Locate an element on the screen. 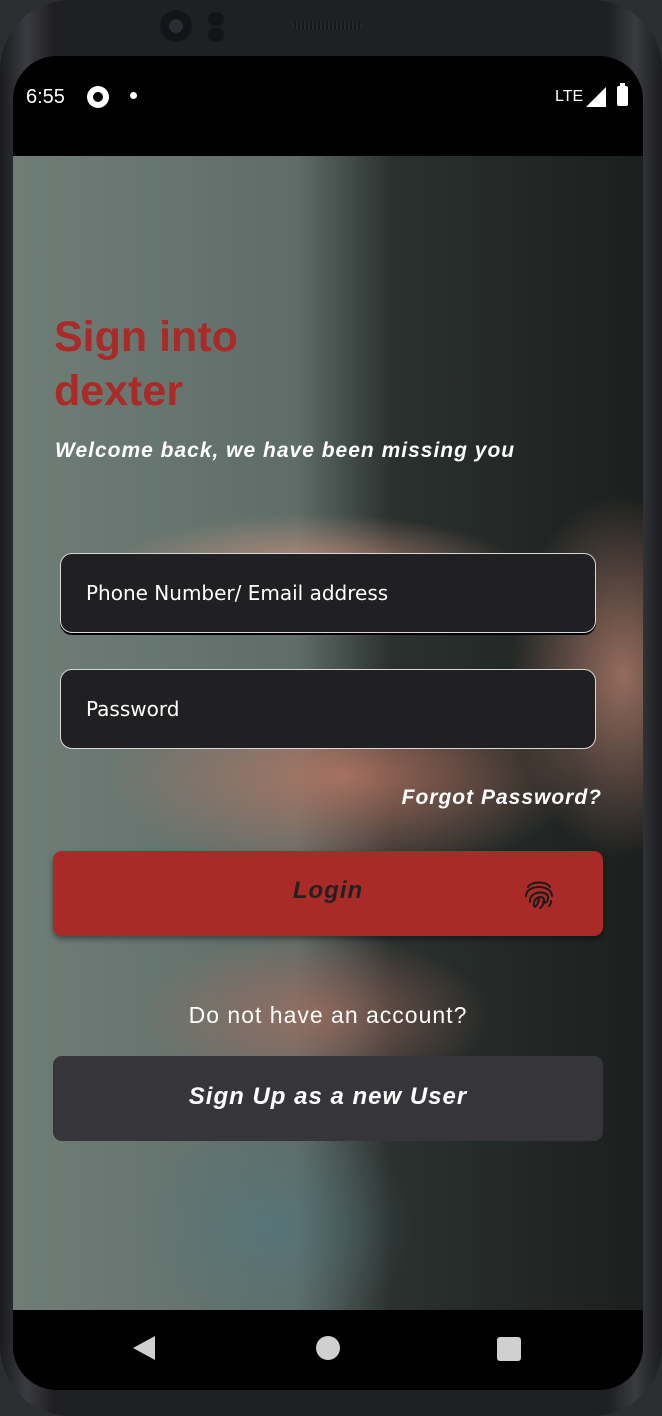 The height and width of the screenshot is (1416, 662). phone-email-placeholder: Phone Number/ Email address is located at coordinates (237, 593).